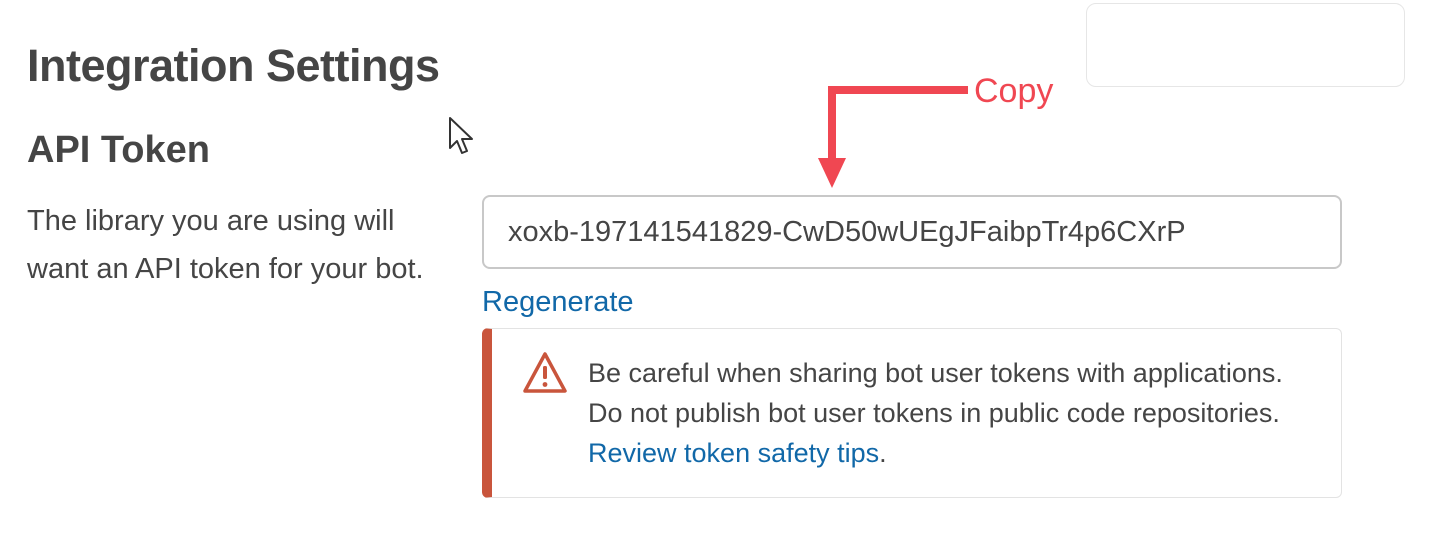 This screenshot has height=560, width=1429. What do you see at coordinates (832, 173) in the screenshot?
I see `copy-arrow-head` at bounding box center [832, 173].